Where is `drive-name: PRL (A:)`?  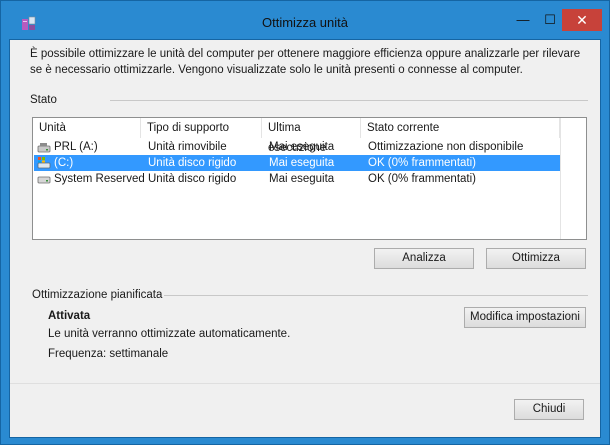
drive-name: PRL (A:) is located at coordinates (76, 147).